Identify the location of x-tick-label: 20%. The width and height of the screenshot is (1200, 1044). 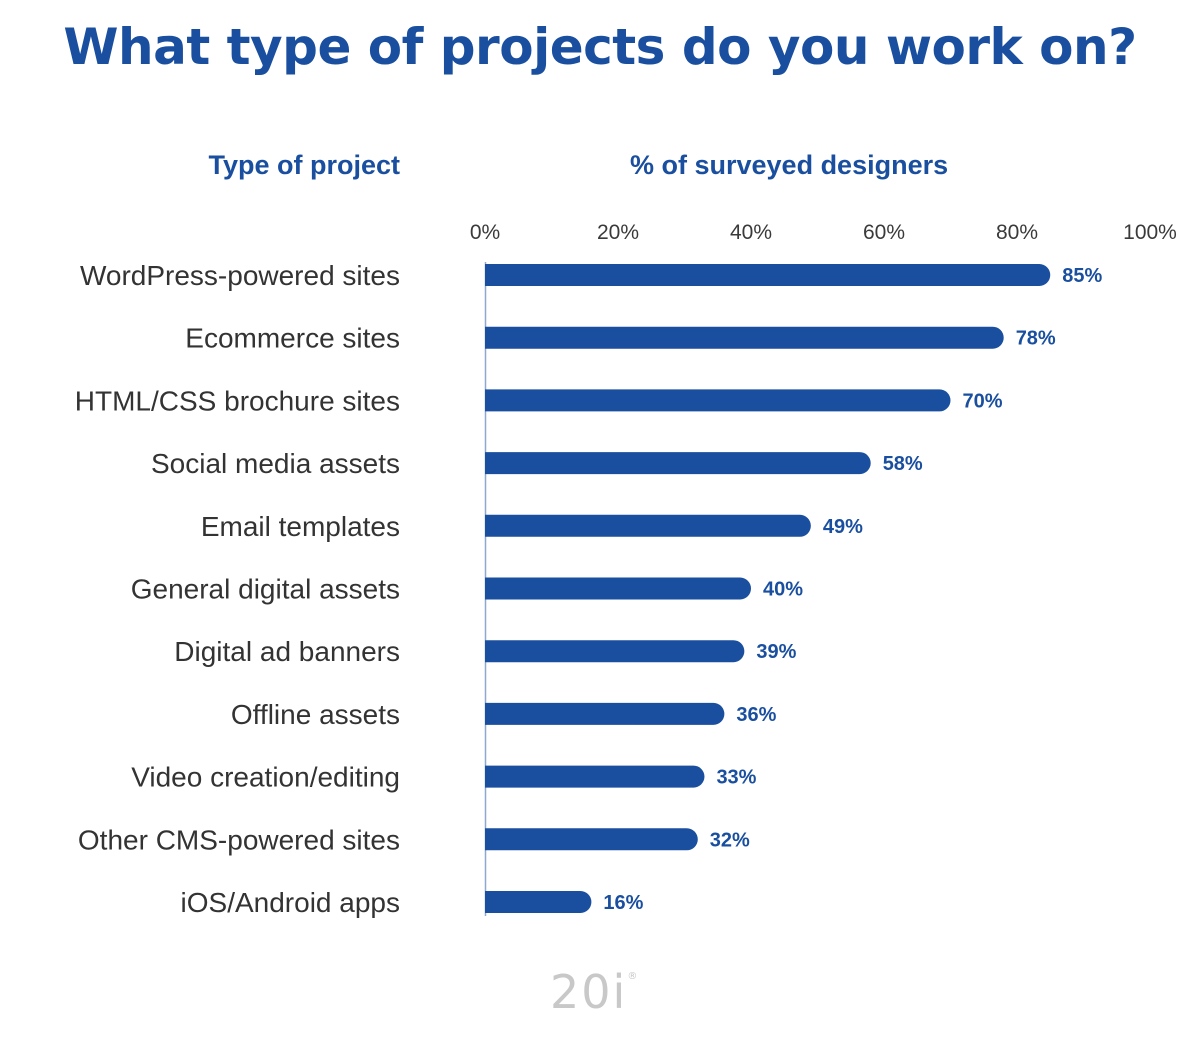
(618, 232).